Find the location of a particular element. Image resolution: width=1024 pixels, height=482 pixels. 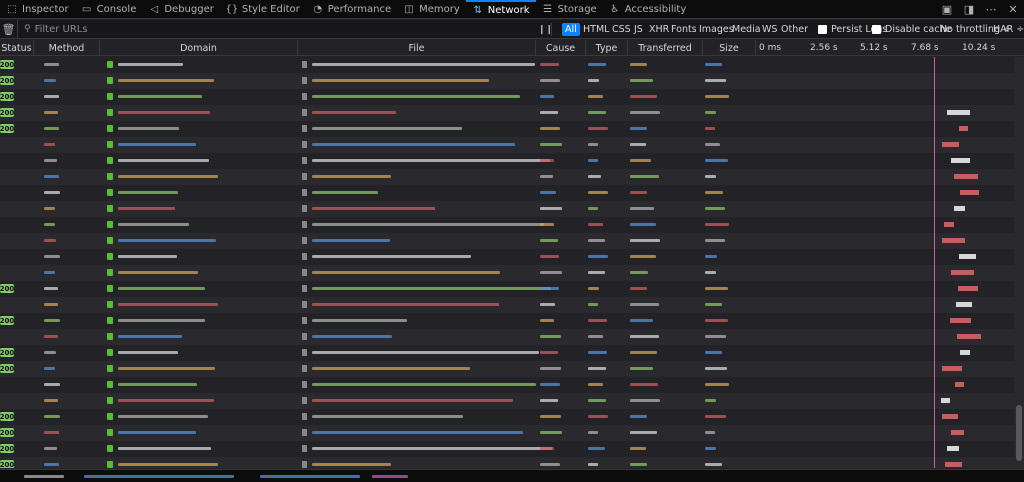

tab-network: ⇅ Network is located at coordinates (500, 9).